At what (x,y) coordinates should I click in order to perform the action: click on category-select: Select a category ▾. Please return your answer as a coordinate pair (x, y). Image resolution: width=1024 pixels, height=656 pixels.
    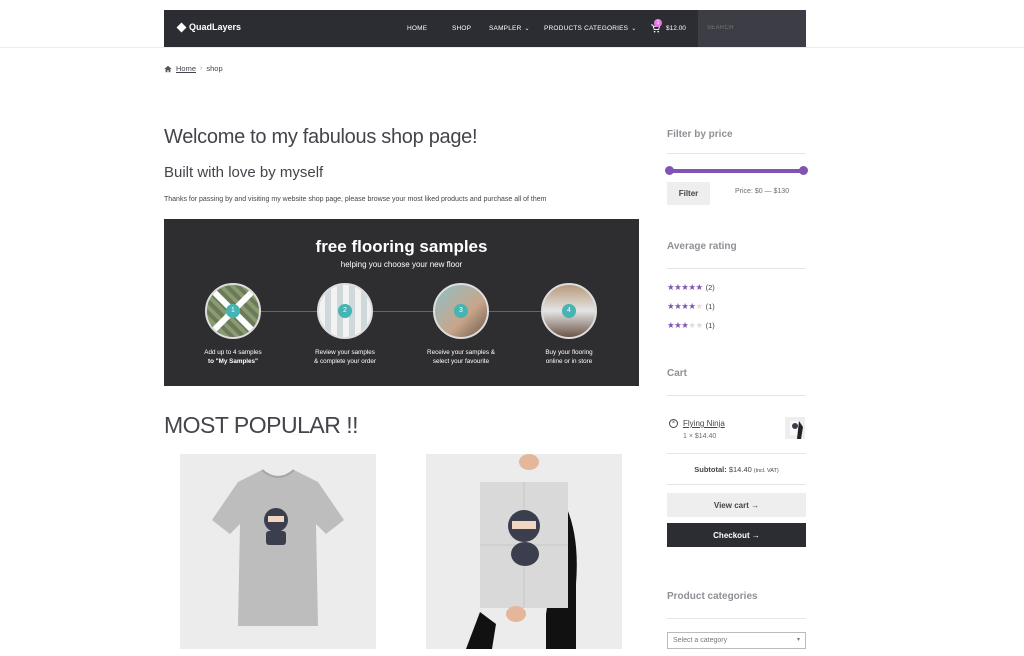
    Looking at the image, I should click on (736, 640).